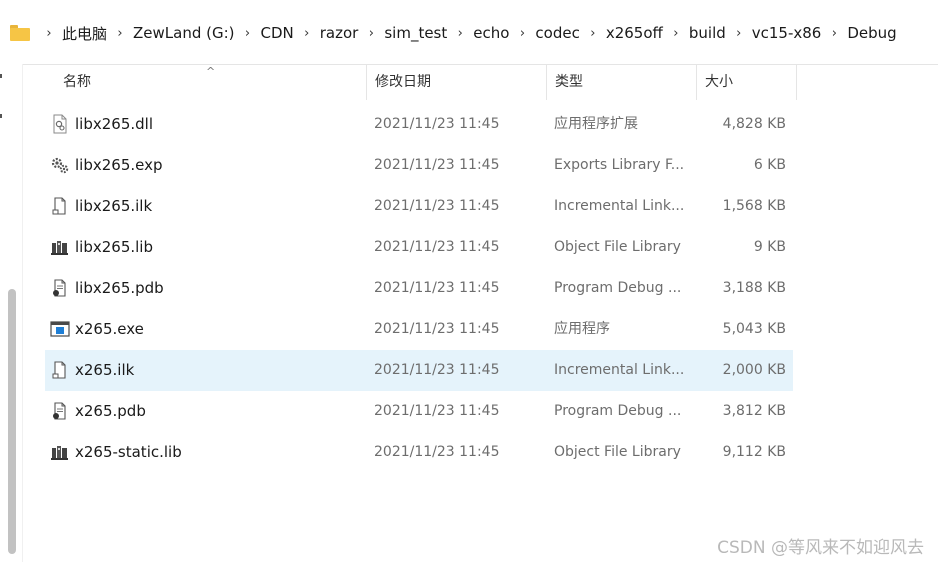 The height and width of the screenshot is (562, 938). Describe the element at coordinates (114, 247) in the screenshot. I see `file-name: libx265.lib` at that location.